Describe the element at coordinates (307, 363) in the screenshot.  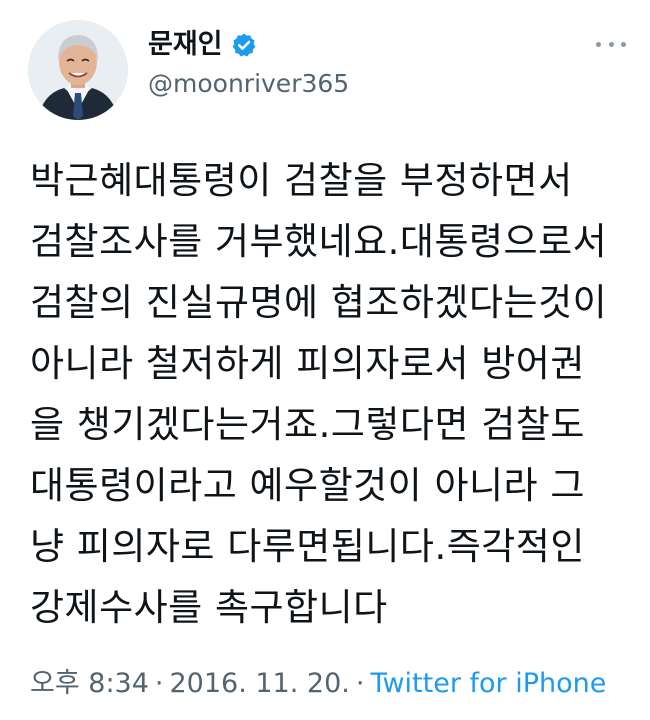
I see `tweet-text-line: 아니라 철저하게 피의자로서 방어권` at that location.